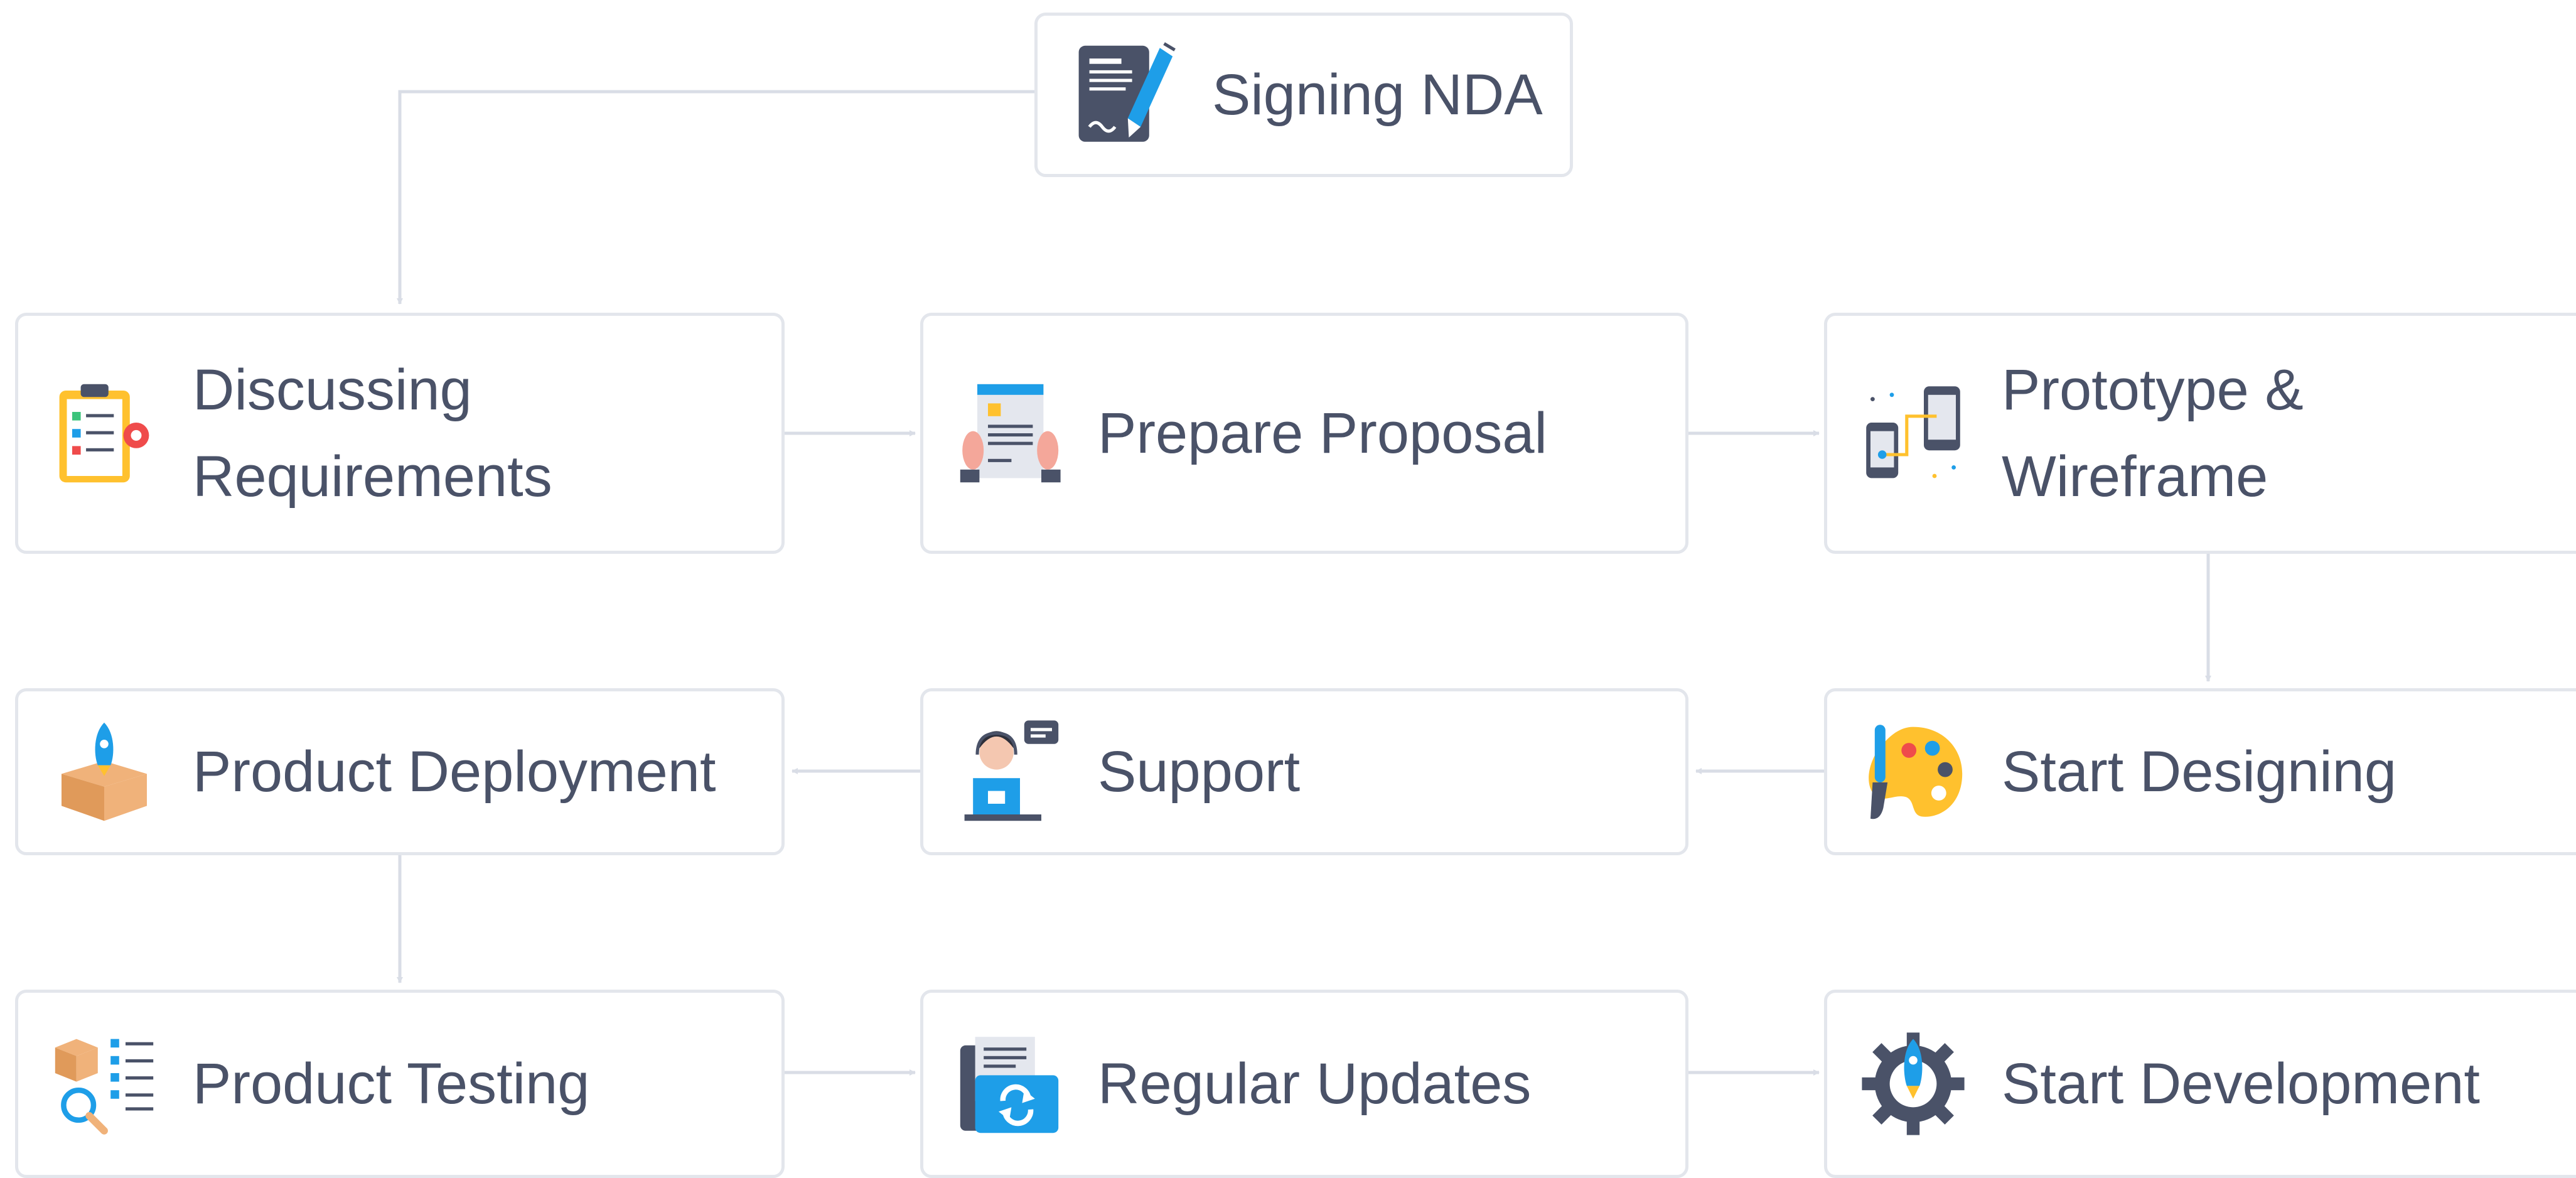  I want to click on step-label: Discussing Requirements, so click(372, 433).